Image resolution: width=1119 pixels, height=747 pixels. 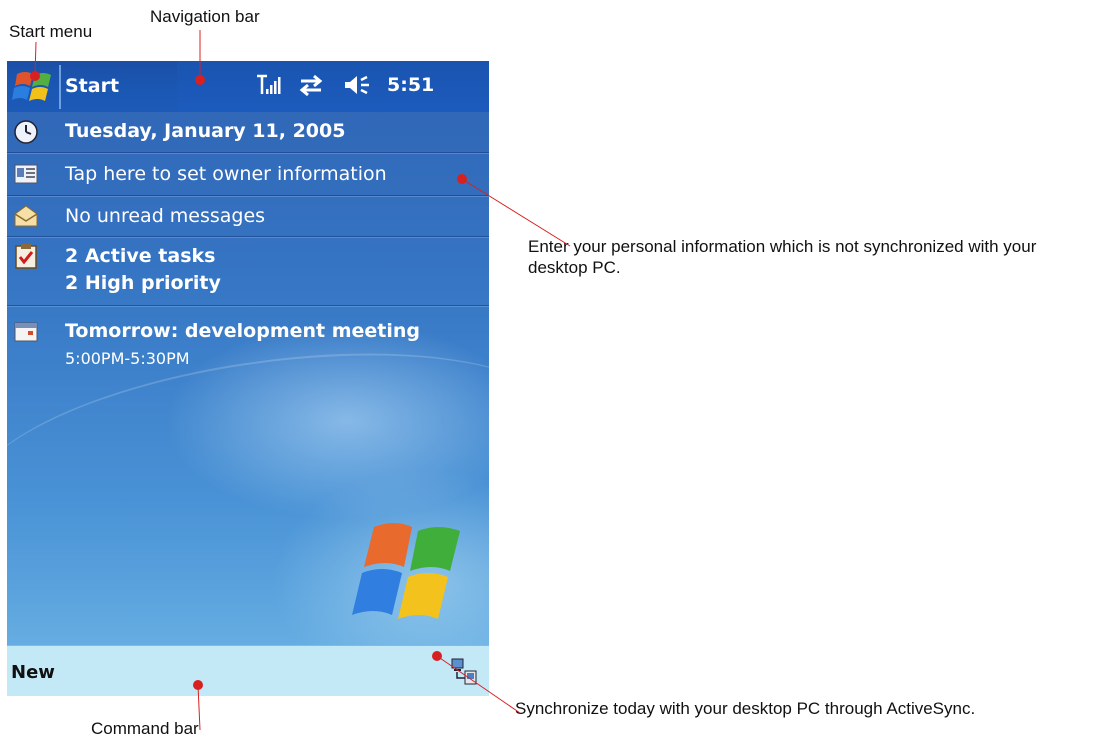 I want to click on tasks-active-text: 2 Active tasks, so click(x=140, y=256).